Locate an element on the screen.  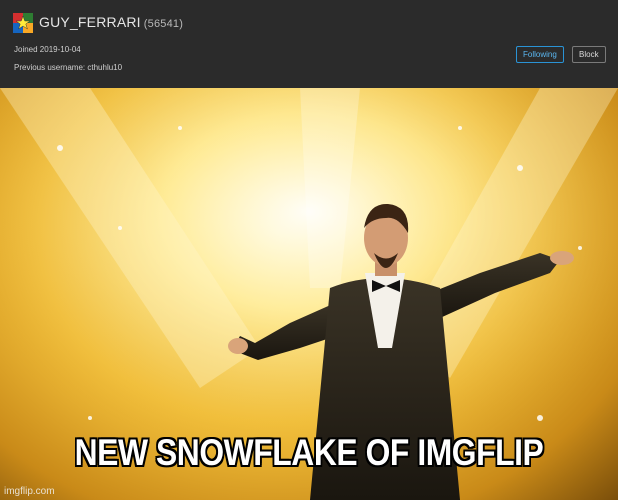
imgflip-watermark: imgflip.com is located at coordinates (29, 491).